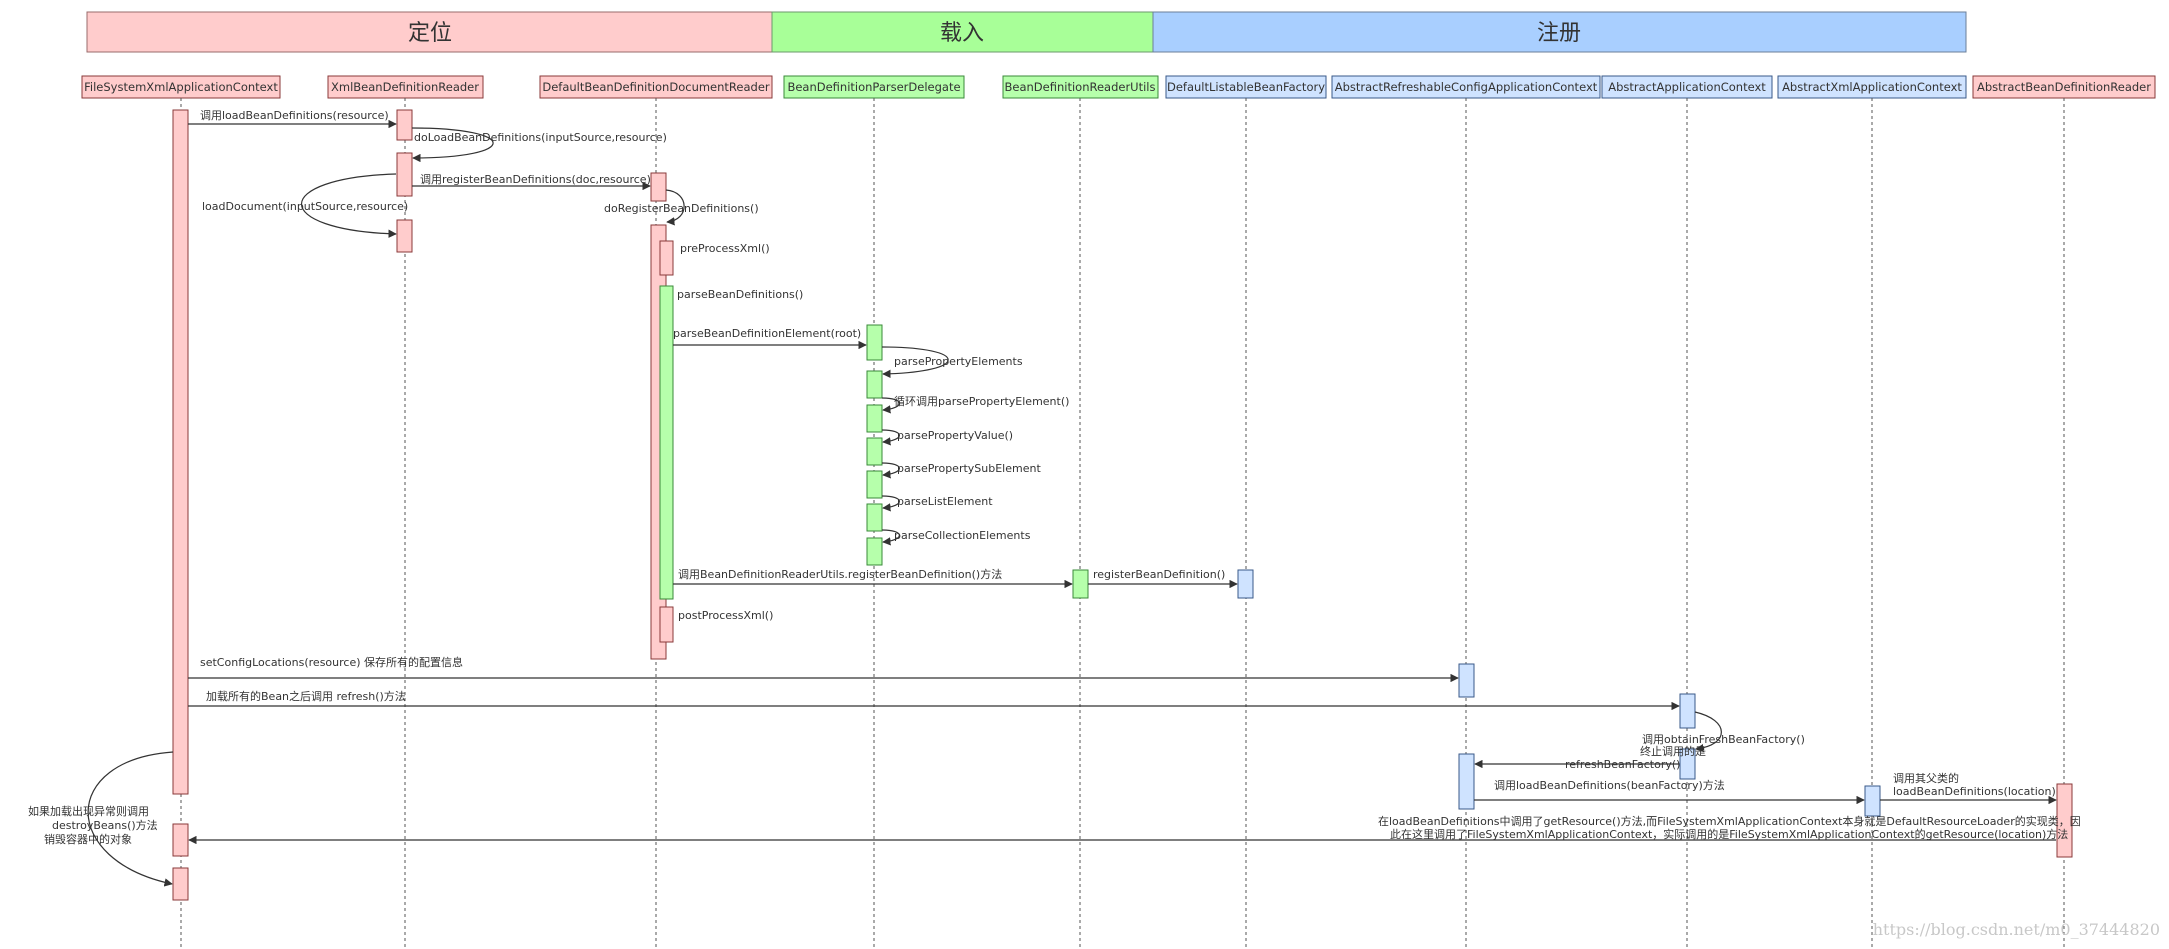  What do you see at coordinates (767, 333) in the screenshot?
I see `message-label: parseBeanDefinitionElement(root)` at bounding box center [767, 333].